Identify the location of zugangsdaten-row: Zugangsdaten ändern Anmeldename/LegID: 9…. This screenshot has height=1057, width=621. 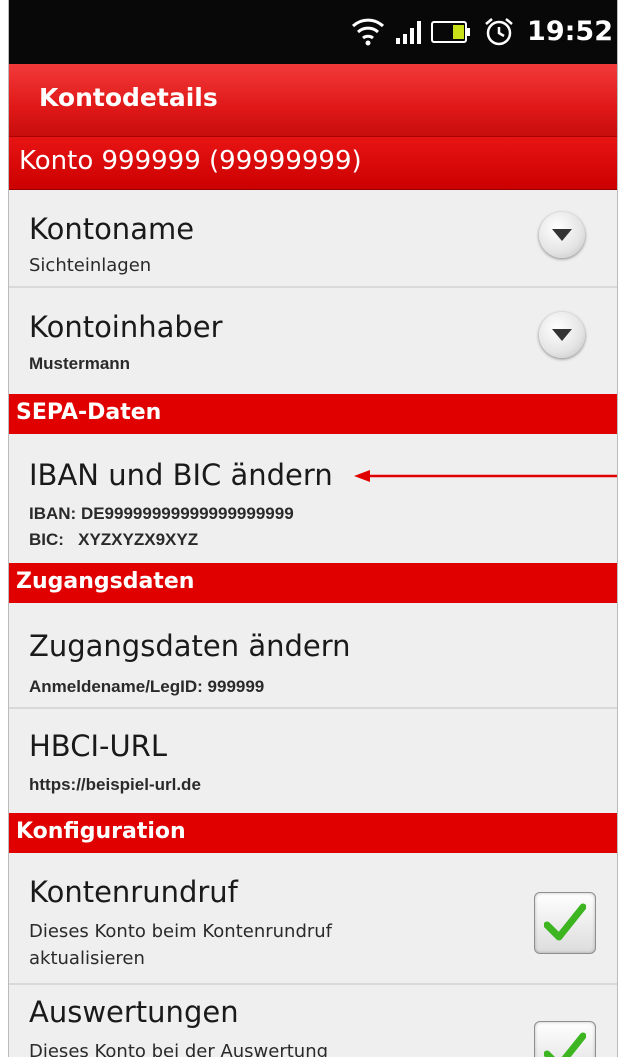
(313, 655).